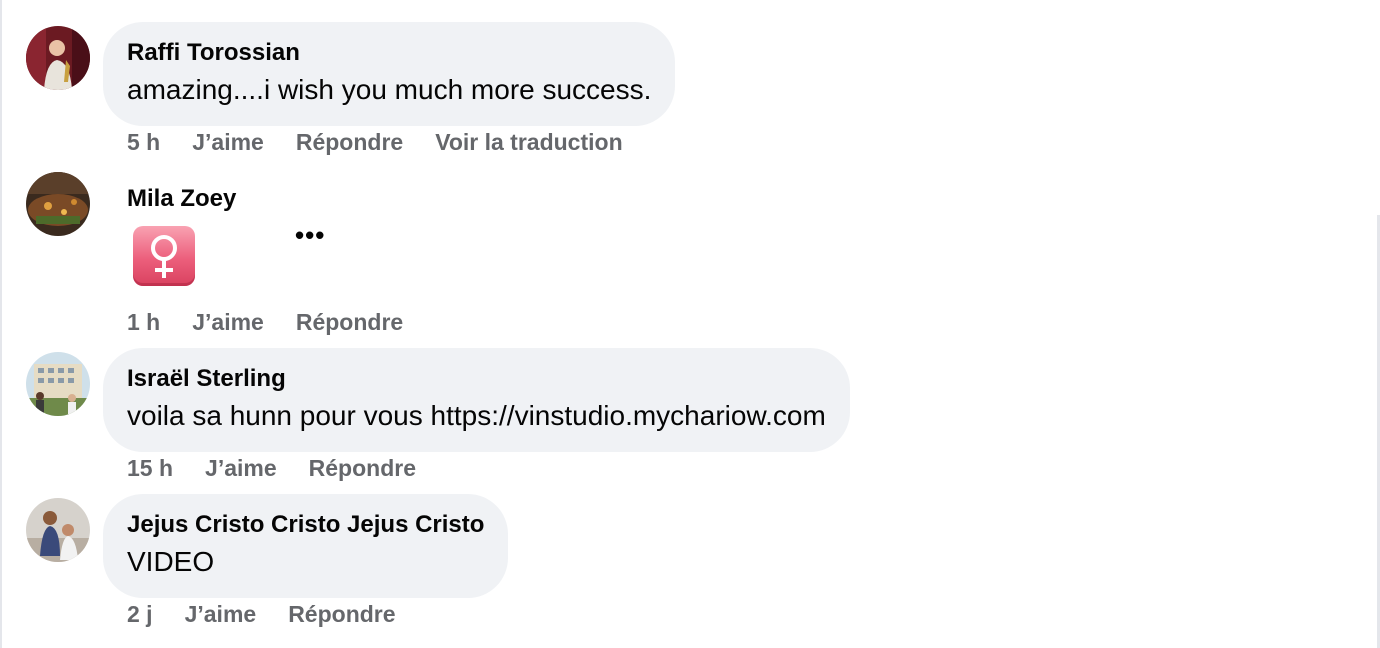  I want to click on comment-actions: 15 h J’aime Répondre, so click(287, 468).